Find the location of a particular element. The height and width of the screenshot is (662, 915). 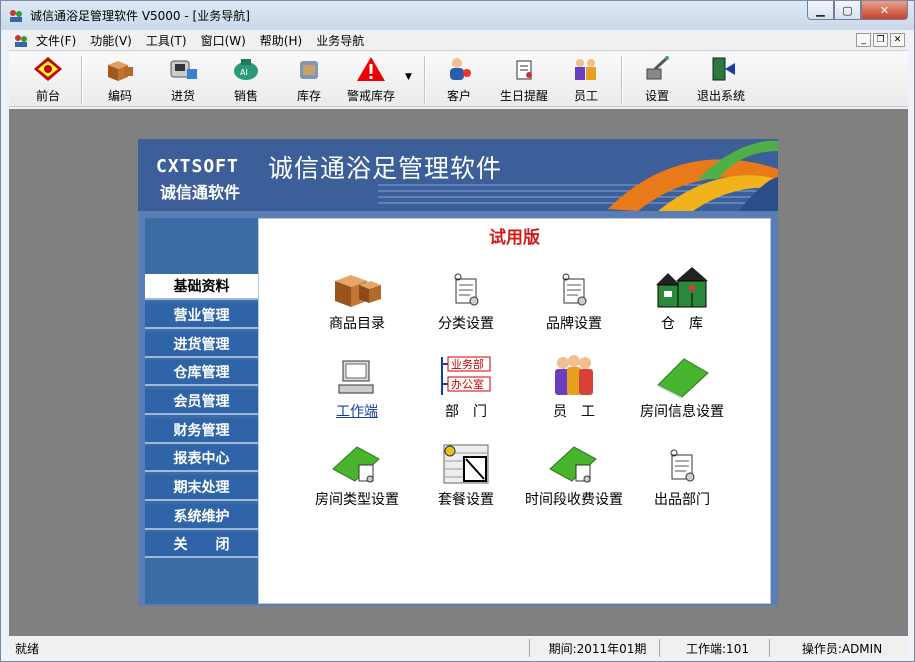

sidebar-item-member: 会员管理 is located at coordinates (201, 402).